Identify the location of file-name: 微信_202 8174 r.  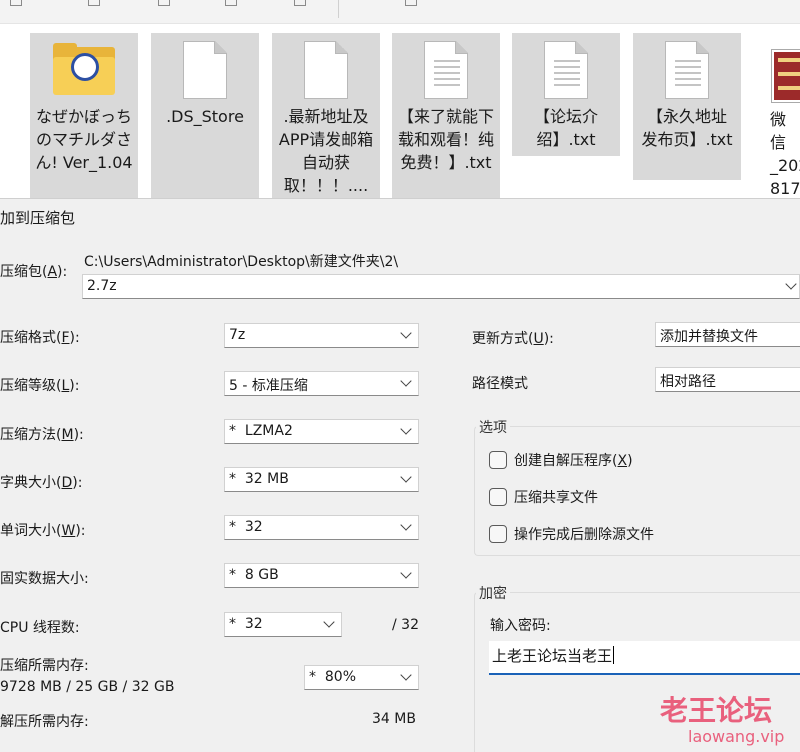
(785, 154).